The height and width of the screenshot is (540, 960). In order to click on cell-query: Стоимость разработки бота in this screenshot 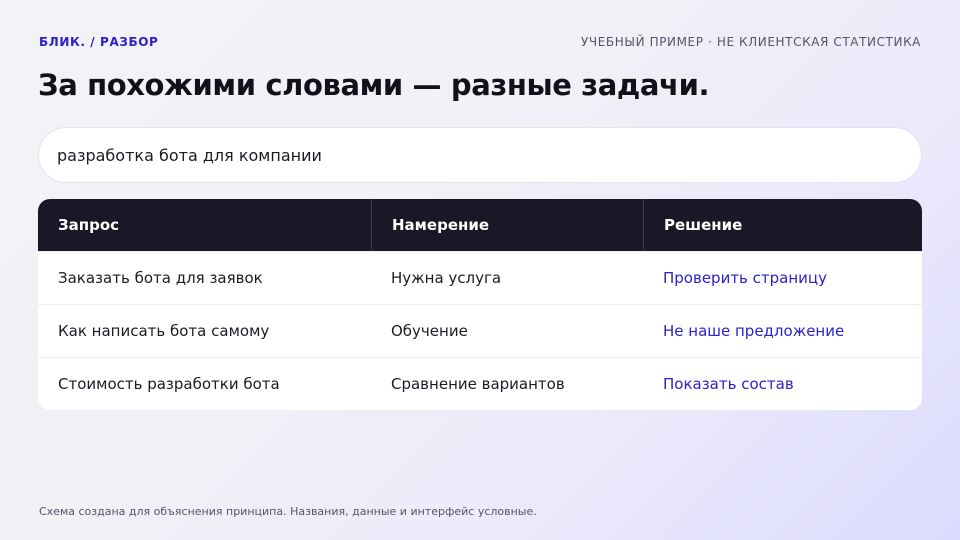, I will do `click(169, 384)`.